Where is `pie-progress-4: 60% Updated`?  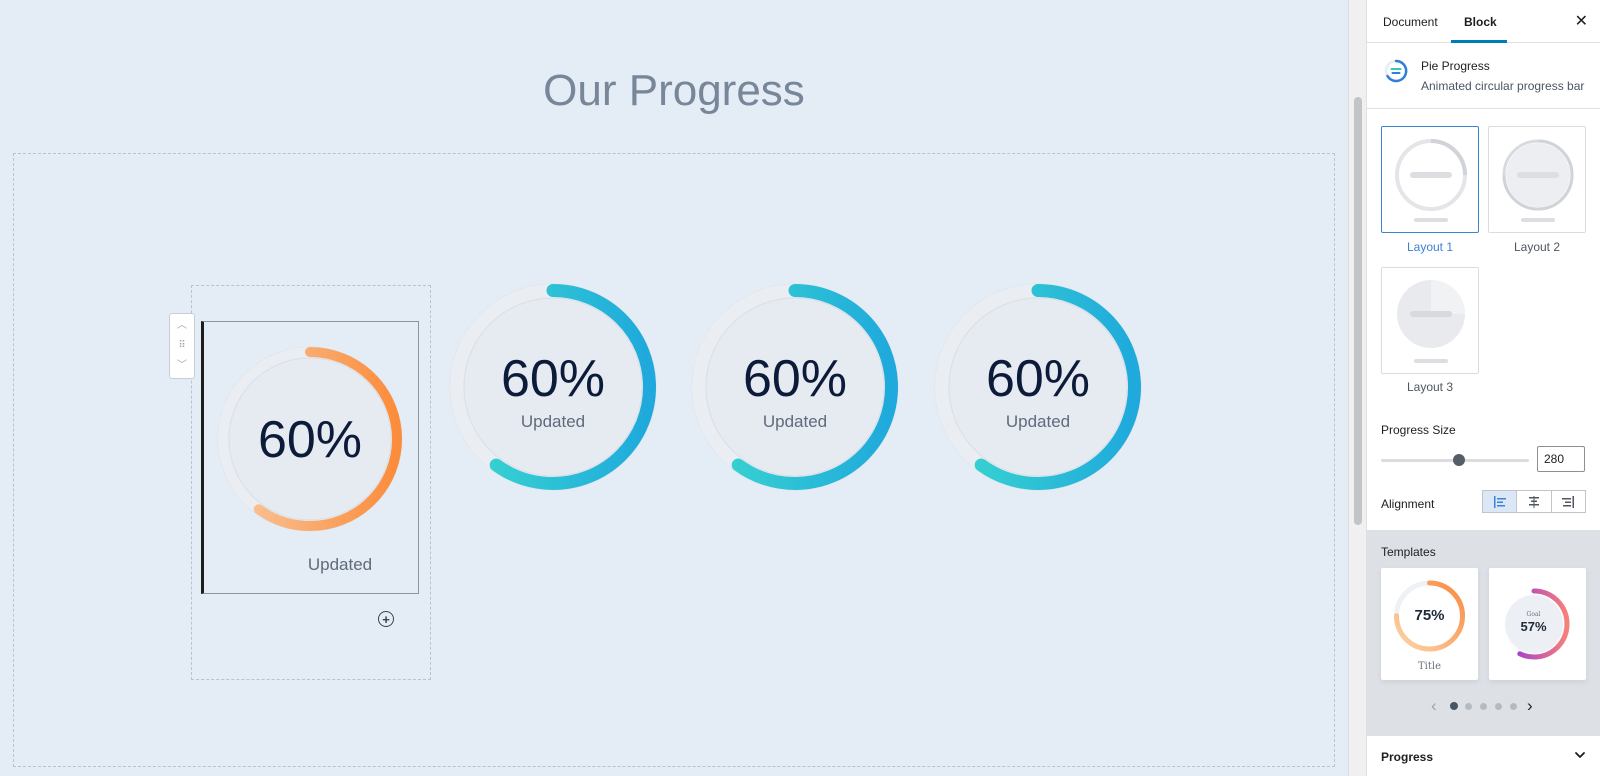 pie-progress-4: 60% Updated is located at coordinates (1038, 387).